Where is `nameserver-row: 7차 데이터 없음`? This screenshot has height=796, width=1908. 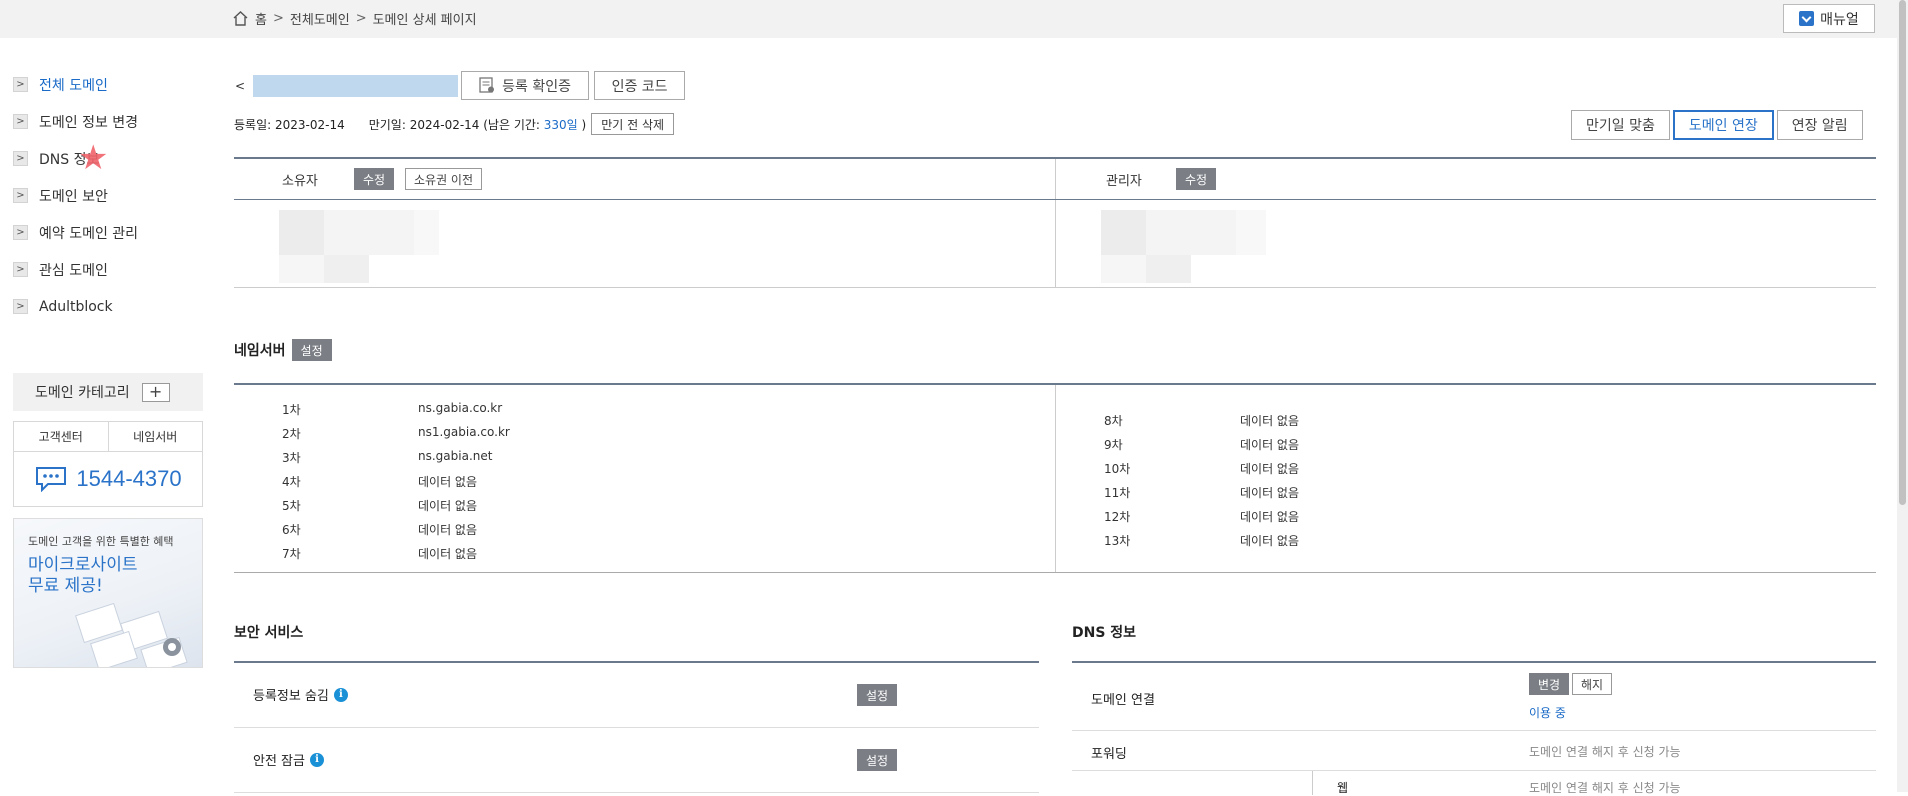 nameserver-row: 7차 데이터 없음 is located at coordinates (380, 554).